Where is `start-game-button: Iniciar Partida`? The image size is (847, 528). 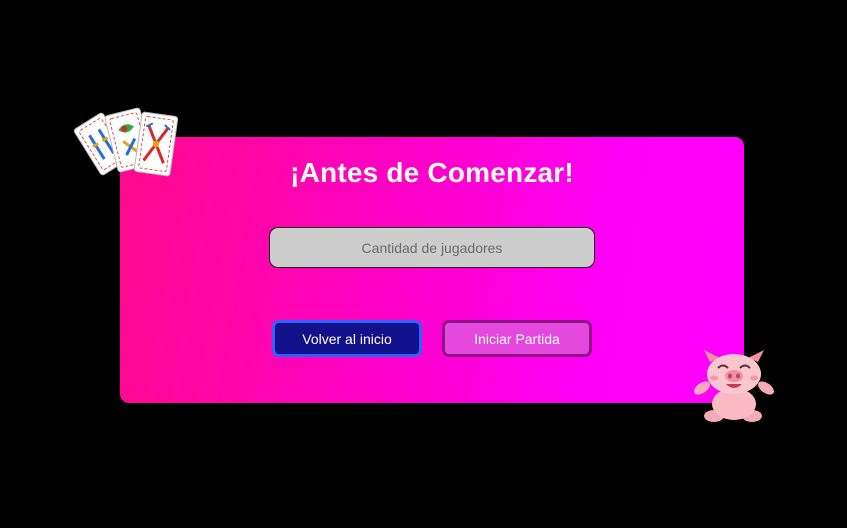 start-game-button: Iniciar Partida is located at coordinates (517, 338).